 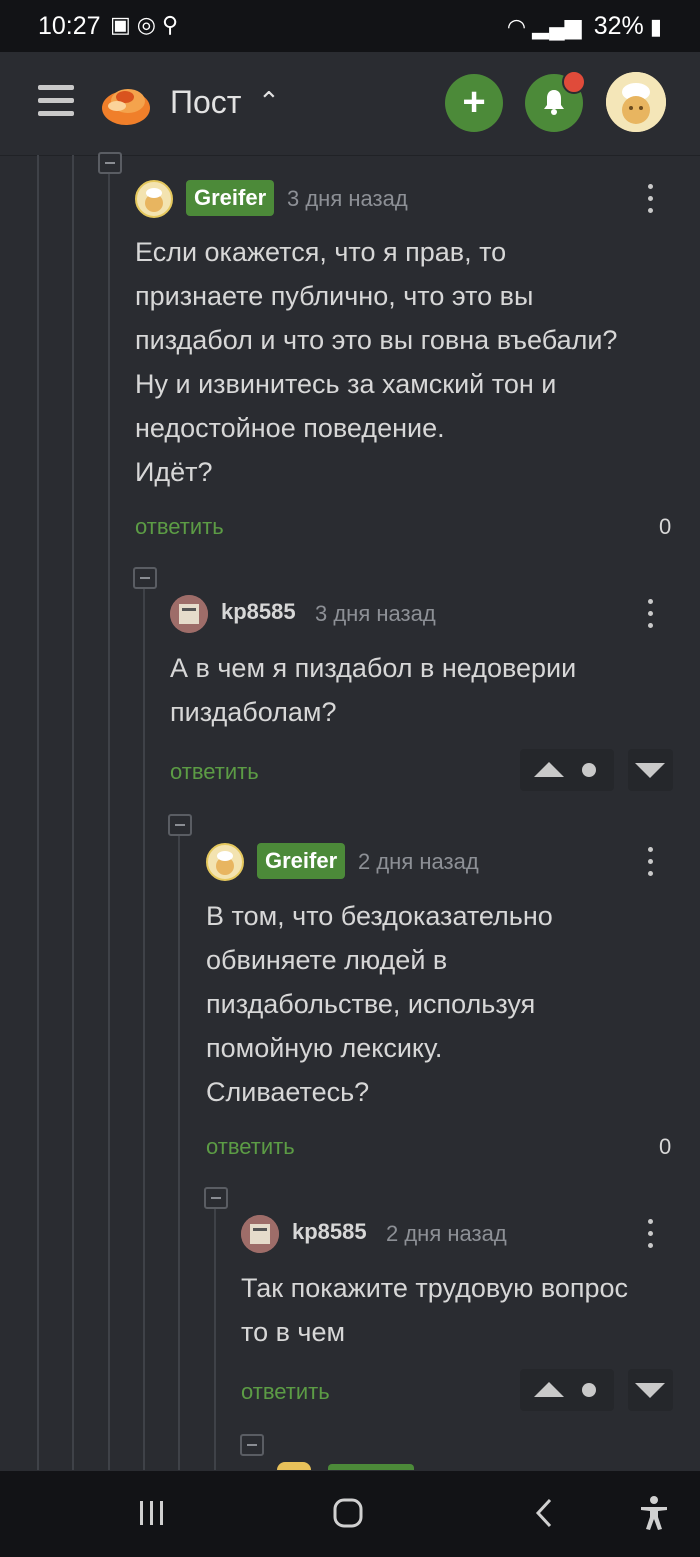 I want to click on page-title: Пост, so click(x=205, y=102).